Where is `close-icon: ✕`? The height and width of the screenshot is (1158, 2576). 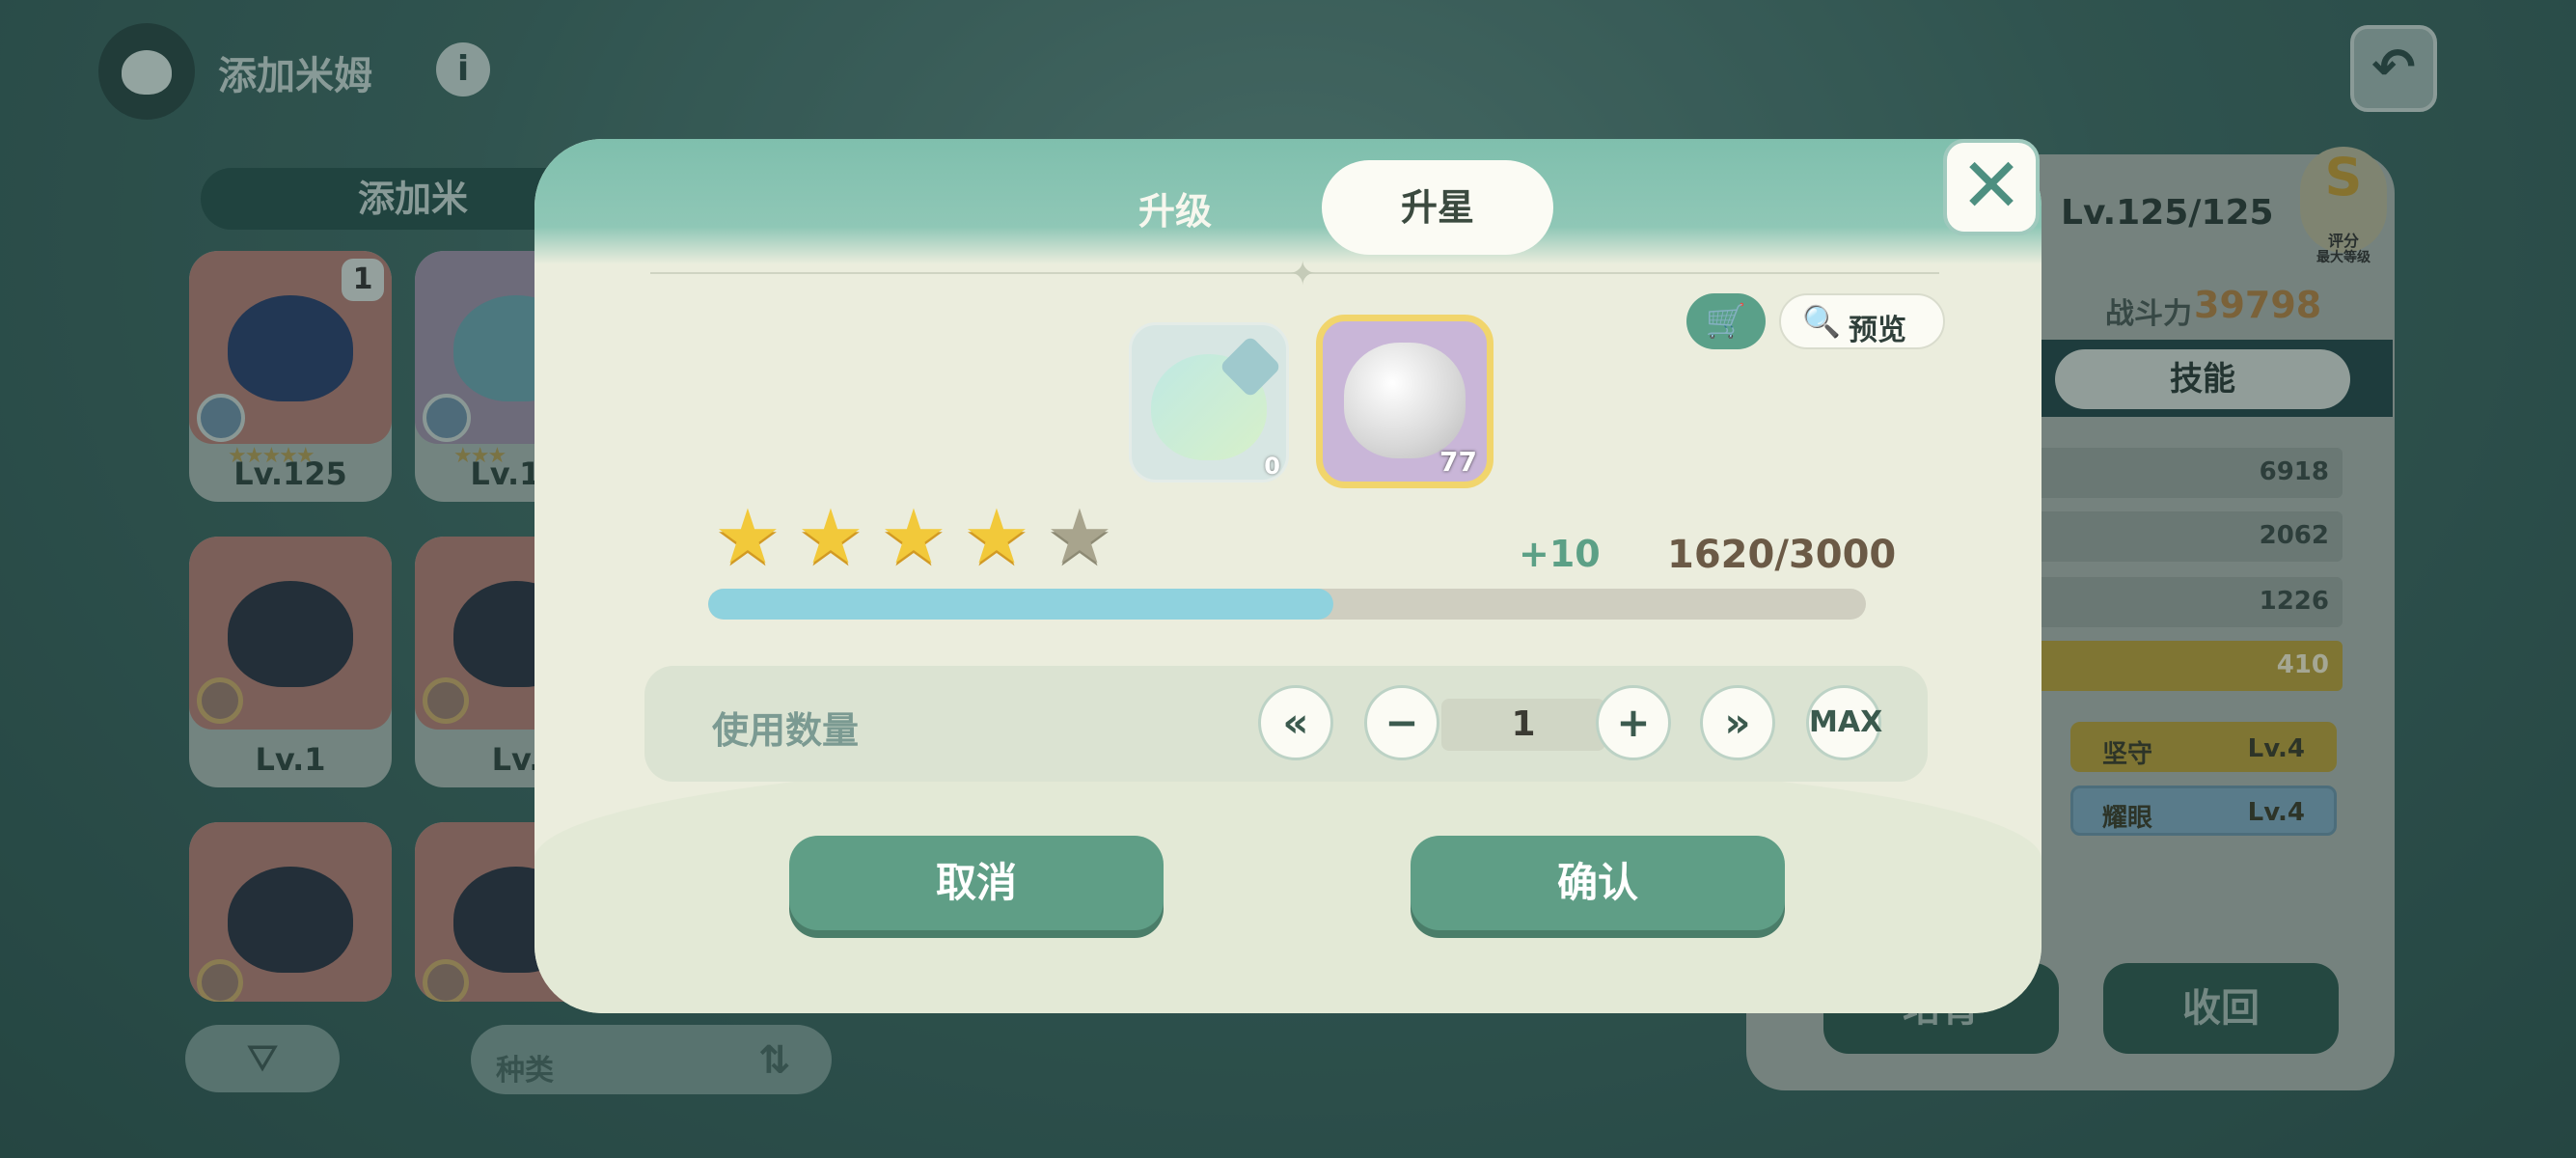
close-icon: ✕ is located at coordinates (1991, 186).